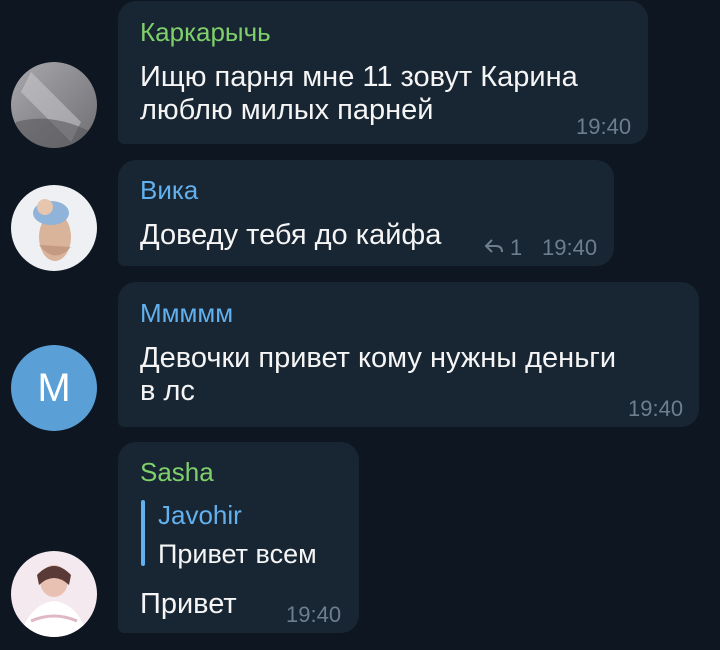  What do you see at coordinates (516, 248) in the screenshot?
I see `reply-count: 1` at bounding box center [516, 248].